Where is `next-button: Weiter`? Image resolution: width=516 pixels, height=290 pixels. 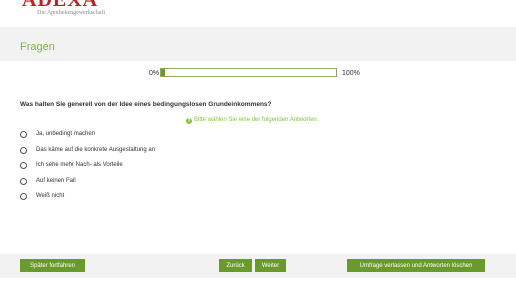 next-button: Weiter is located at coordinates (270, 265).